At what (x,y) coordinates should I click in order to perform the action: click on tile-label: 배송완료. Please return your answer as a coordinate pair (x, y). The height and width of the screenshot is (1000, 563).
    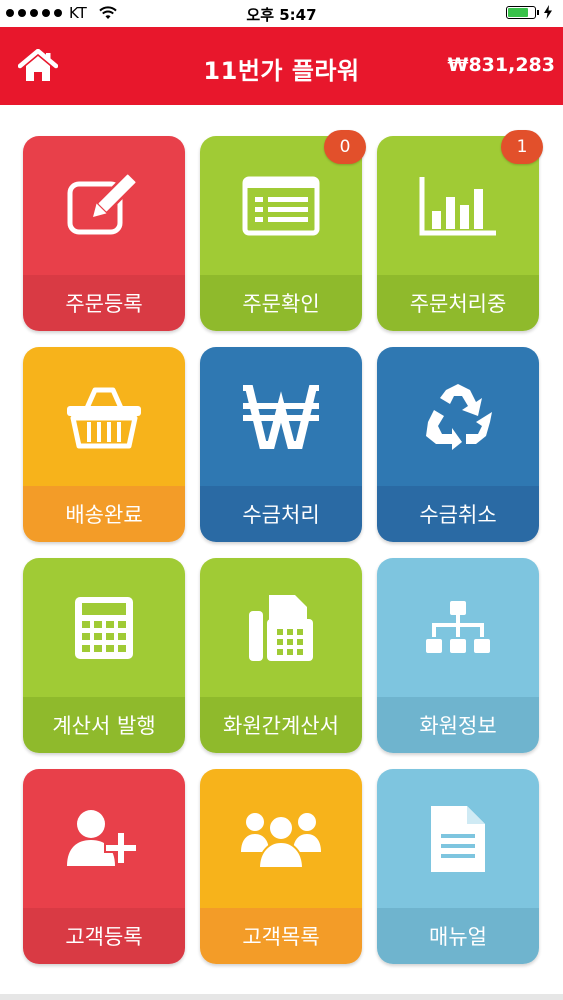
    Looking at the image, I should click on (104, 515).